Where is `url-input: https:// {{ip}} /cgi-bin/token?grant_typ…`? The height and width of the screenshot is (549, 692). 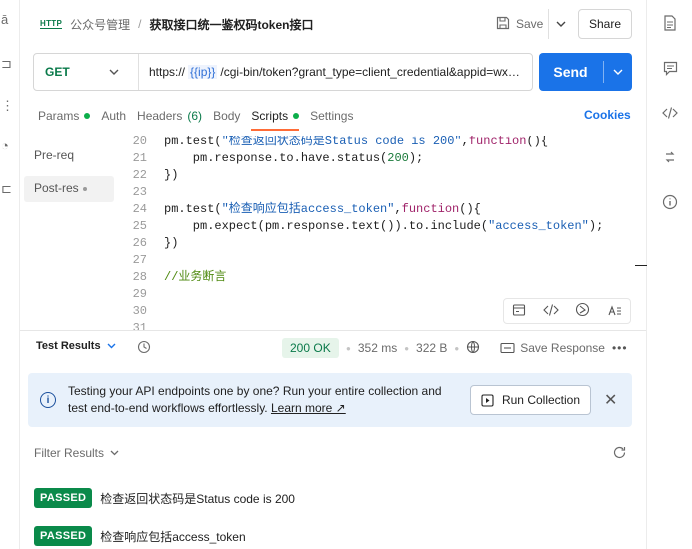
url-input: https:// {{ip}} /cgi-bin/token?grant_typ… is located at coordinates (339, 72).